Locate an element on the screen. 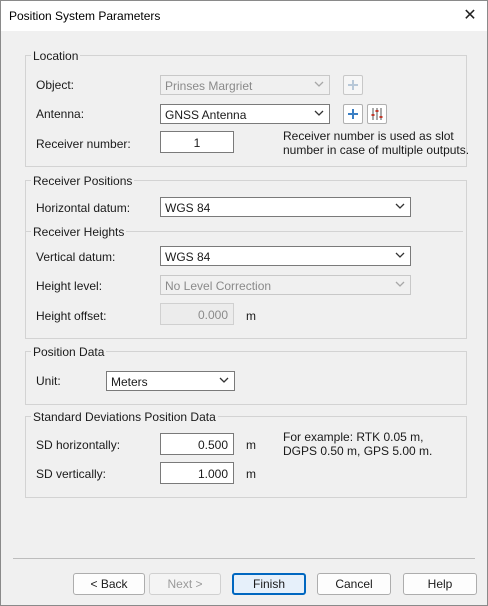  close-icon: ✕ is located at coordinates (470, 16).